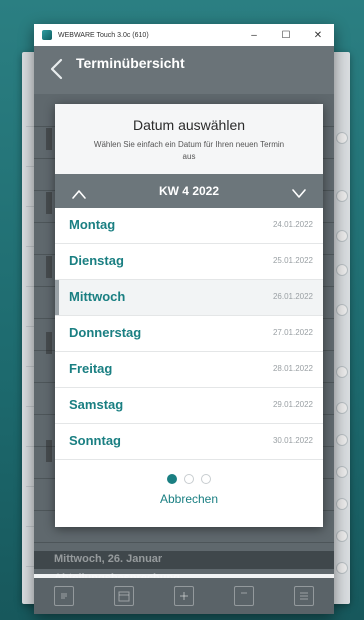 This screenshot has width=364, height=620. What do you see at coordinates (96, 260) in the screenshot?
I see `day-name: Dienstag` at bounding box center [96, 260].